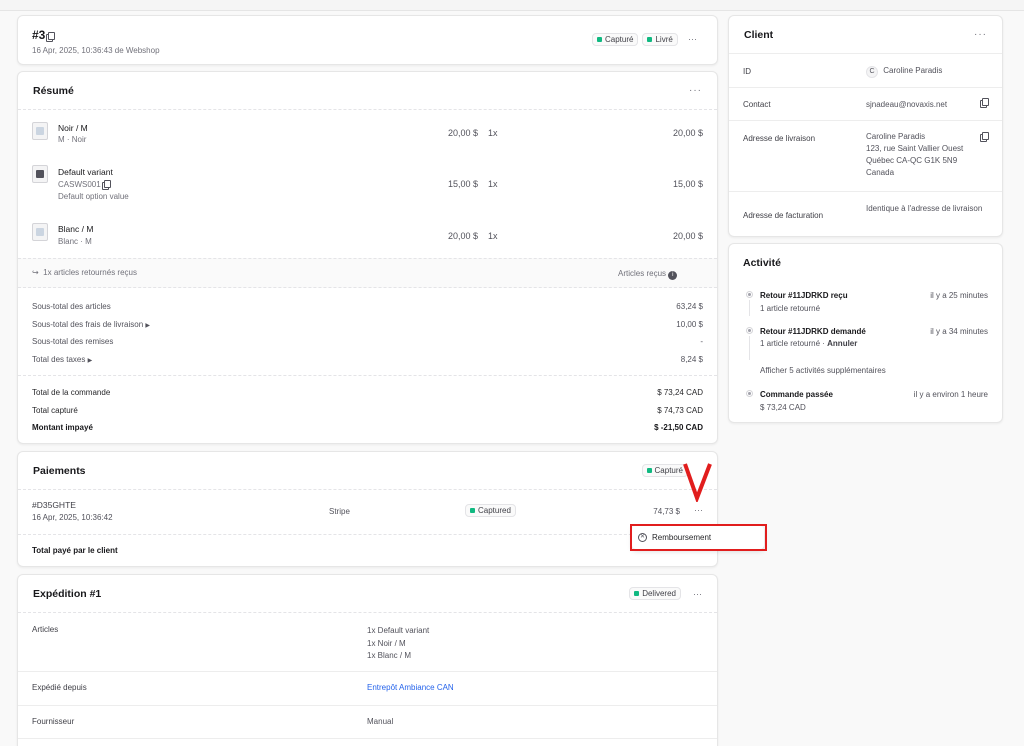  Describe the element at coordinates (339, 511) in the screenshot. I see `payment-provider: Stripe` at that location.